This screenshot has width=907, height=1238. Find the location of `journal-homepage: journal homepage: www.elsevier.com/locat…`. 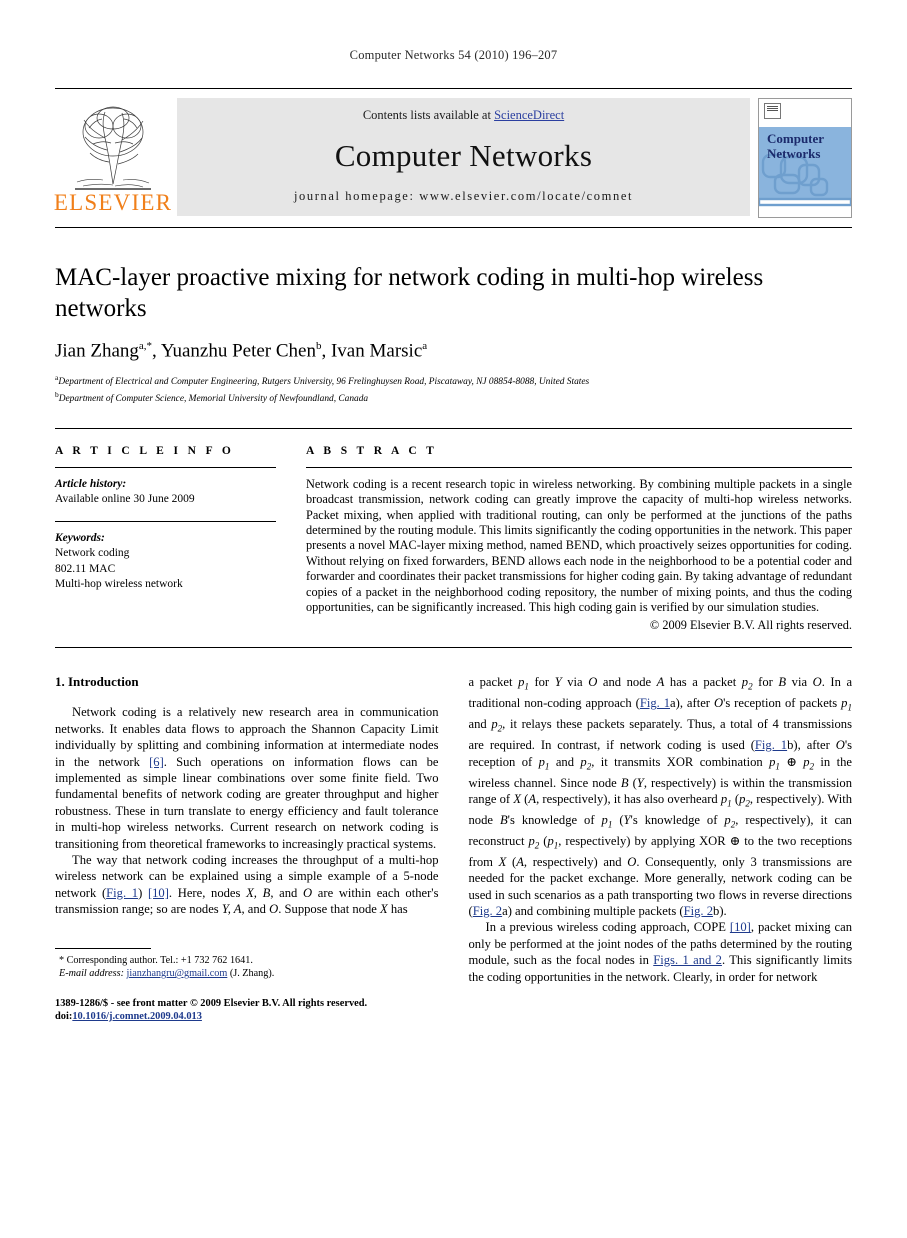

journal-homepage: journal homepage: www.elsevier.com/locat… is located at coordinates (463, 196).